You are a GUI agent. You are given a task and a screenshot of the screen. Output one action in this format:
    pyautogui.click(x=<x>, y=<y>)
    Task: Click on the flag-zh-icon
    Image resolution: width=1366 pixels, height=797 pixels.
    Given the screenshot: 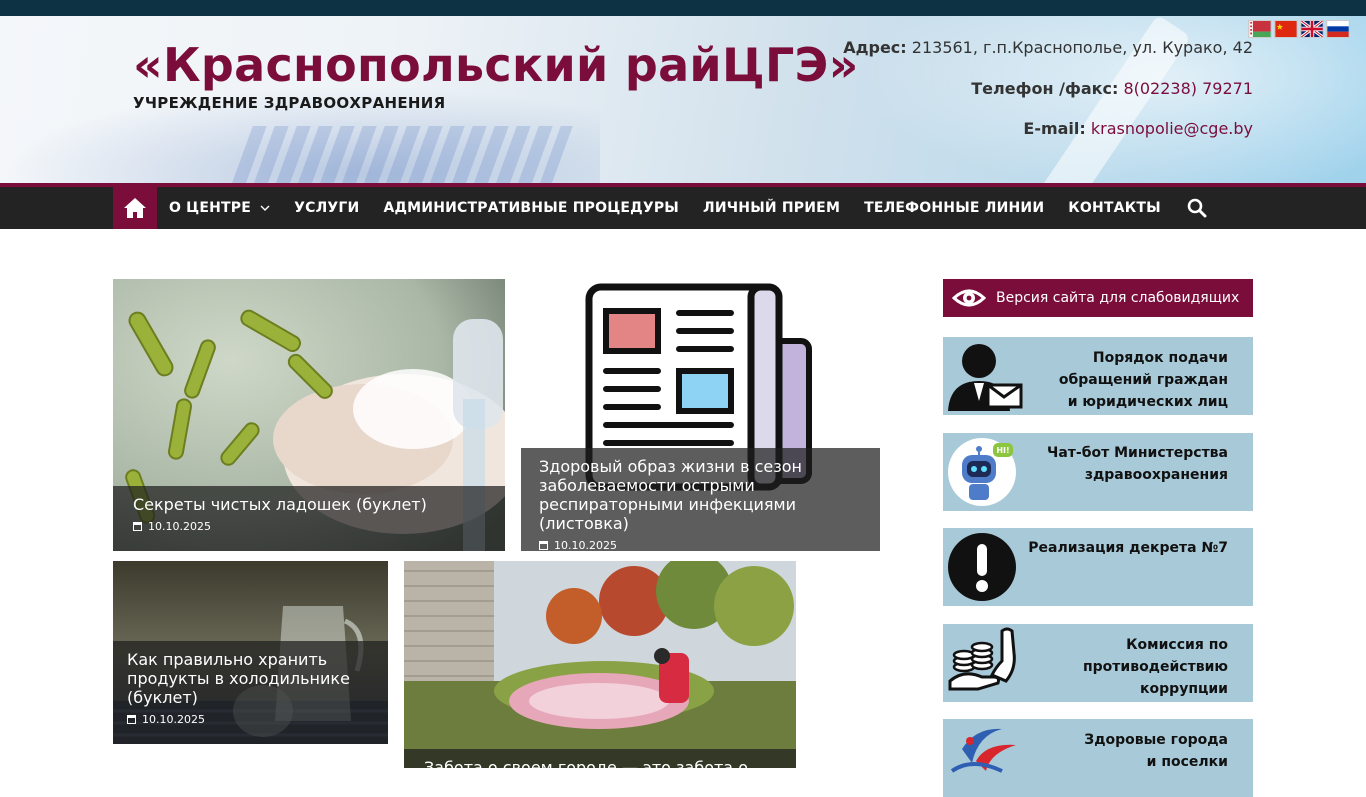 What is the action you would take?
    pyautogui.click(x=1286, y=29)
    